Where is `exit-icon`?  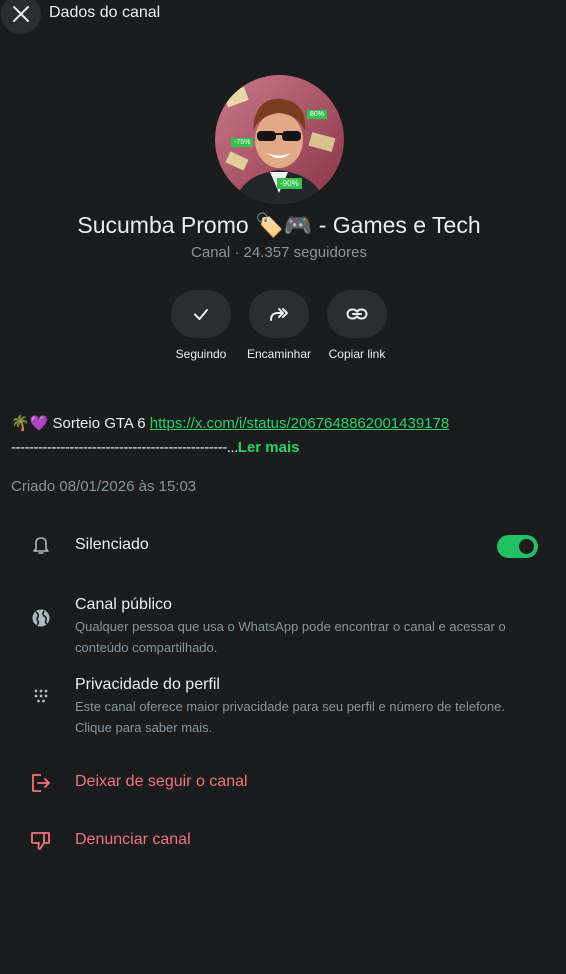
exit-icon is located at coordinates (41, 783).